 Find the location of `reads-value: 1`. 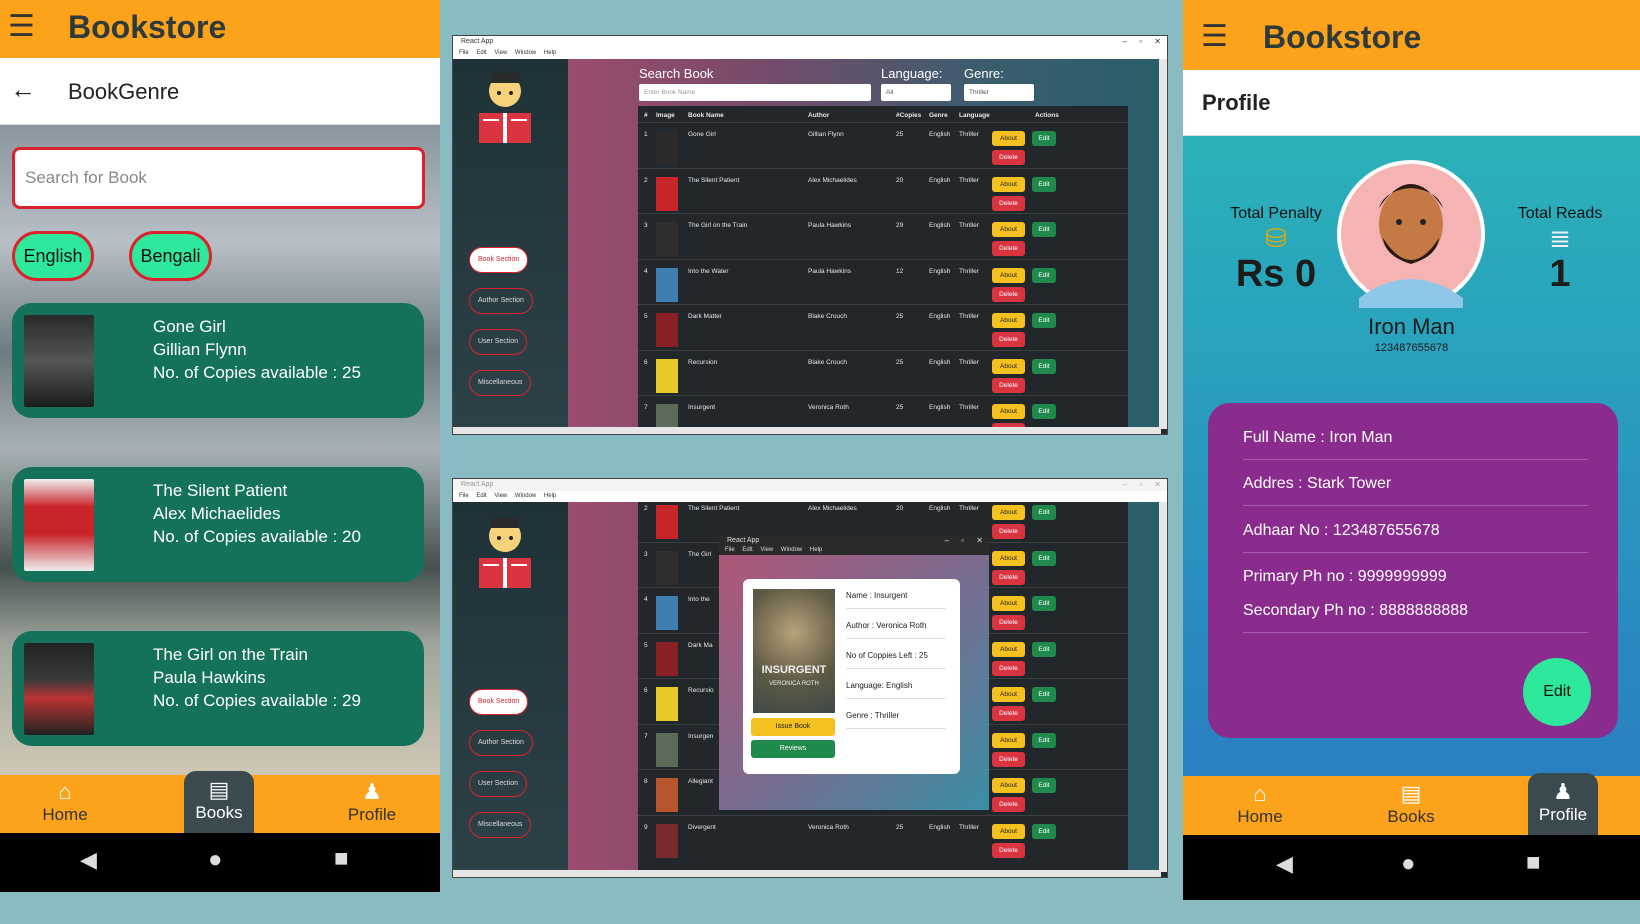

reads-value: 1 is located at coordinates (1560, 274).